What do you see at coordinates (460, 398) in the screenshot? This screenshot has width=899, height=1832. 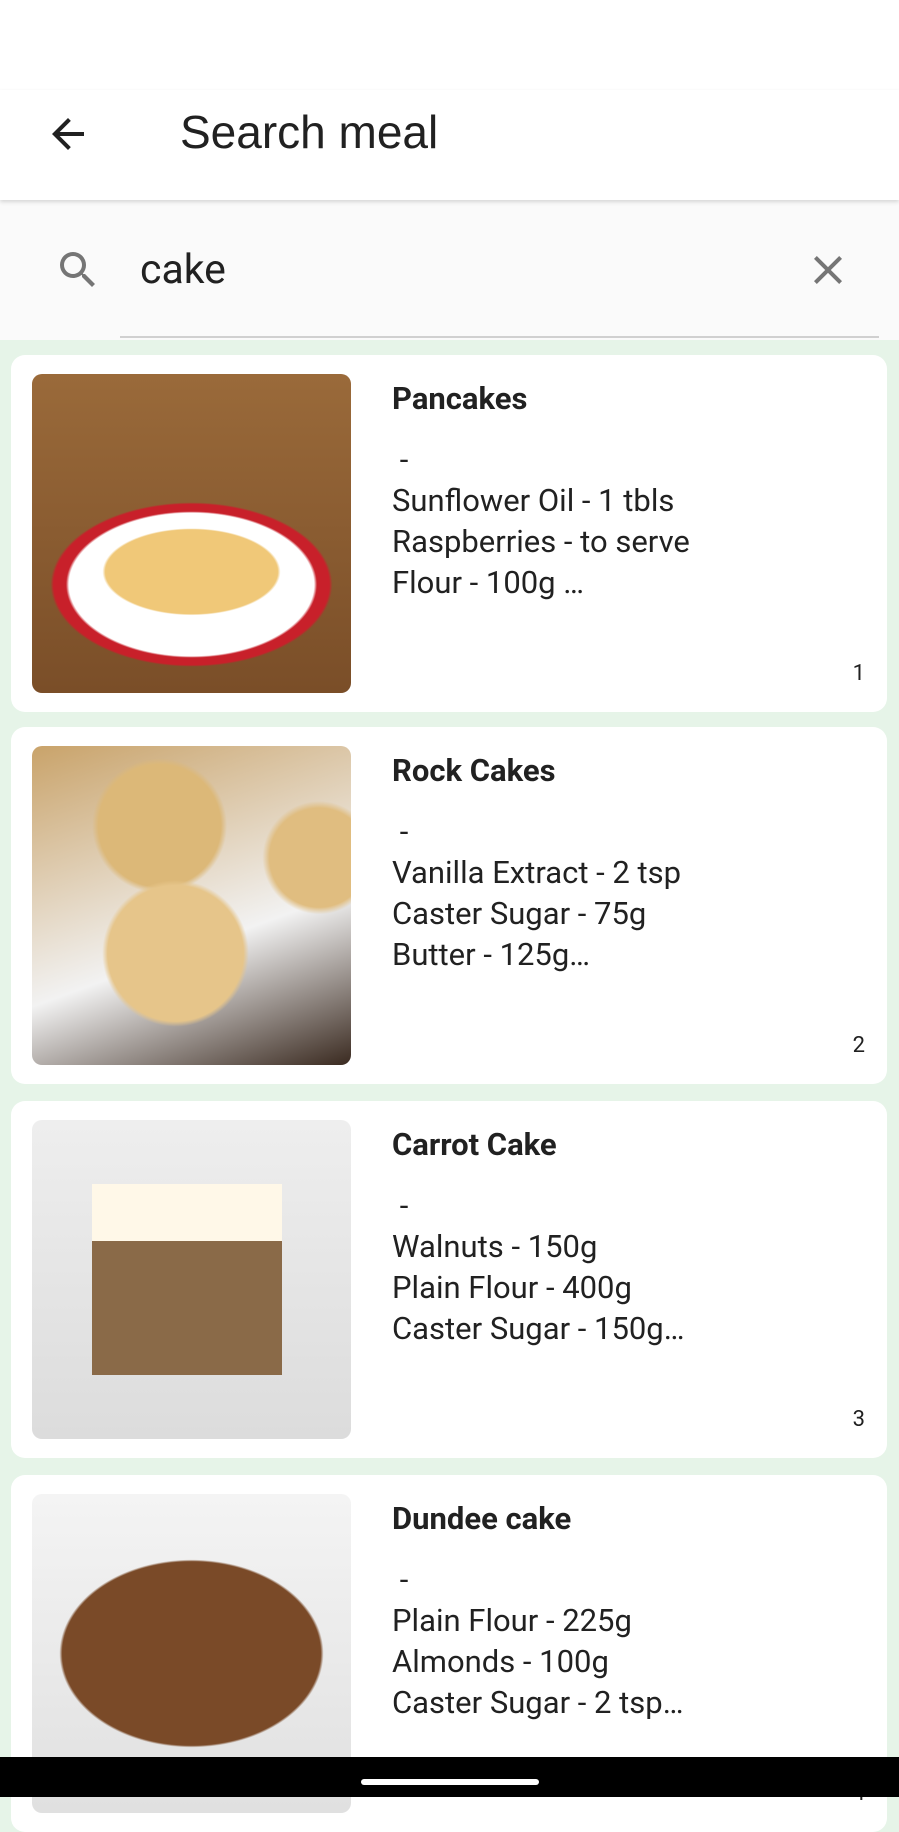 I see `meal-title: Pancakes` at bounding box center [460, 398].